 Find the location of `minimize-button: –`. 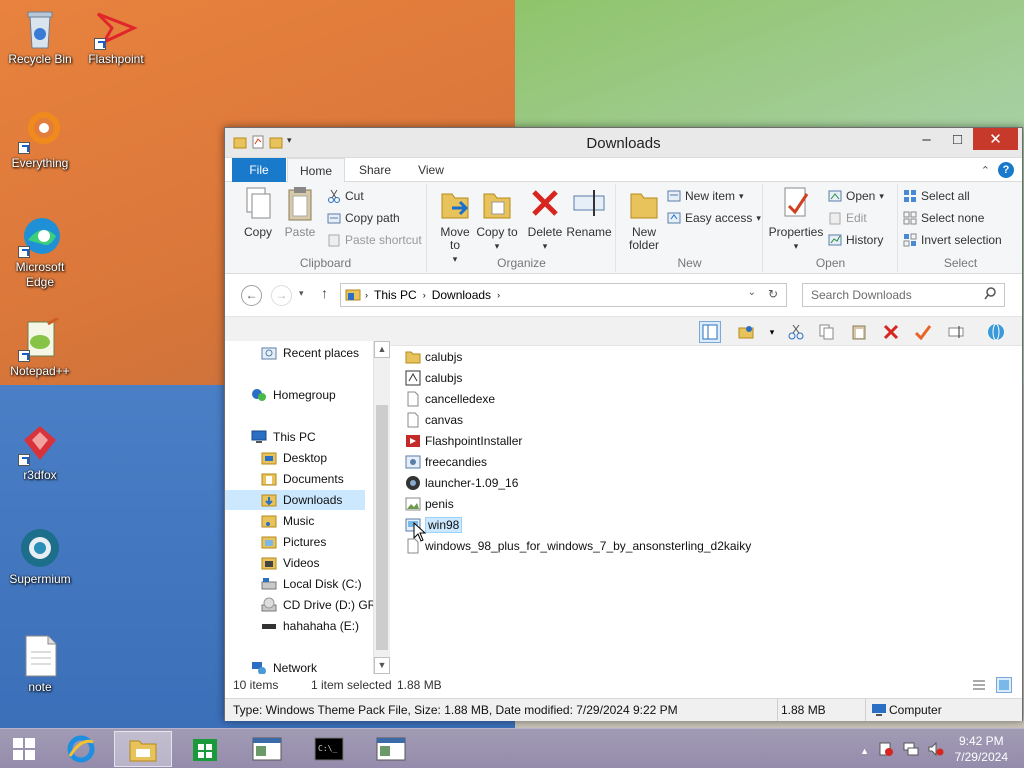

minimize-button: – is located at coordinates (926, 139).